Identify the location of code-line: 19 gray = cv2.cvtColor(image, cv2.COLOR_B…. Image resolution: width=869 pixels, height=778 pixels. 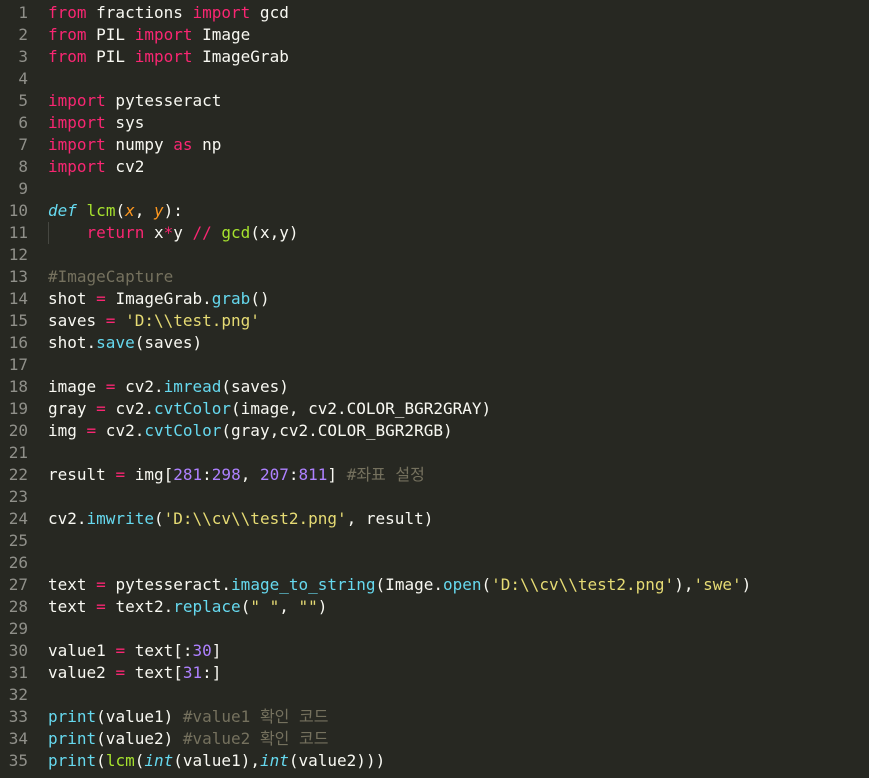
(434, 409).